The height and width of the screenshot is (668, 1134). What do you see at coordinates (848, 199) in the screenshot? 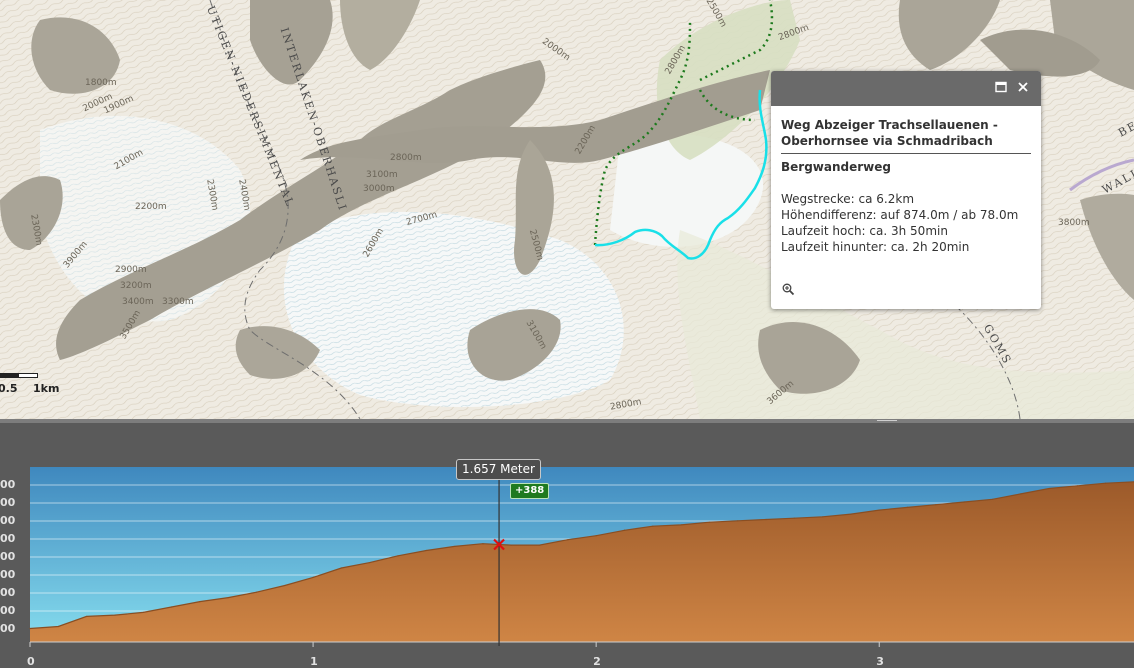
I see `route-length: Wegstrecke: ca 6.2km` at bounding box center [848, 199].